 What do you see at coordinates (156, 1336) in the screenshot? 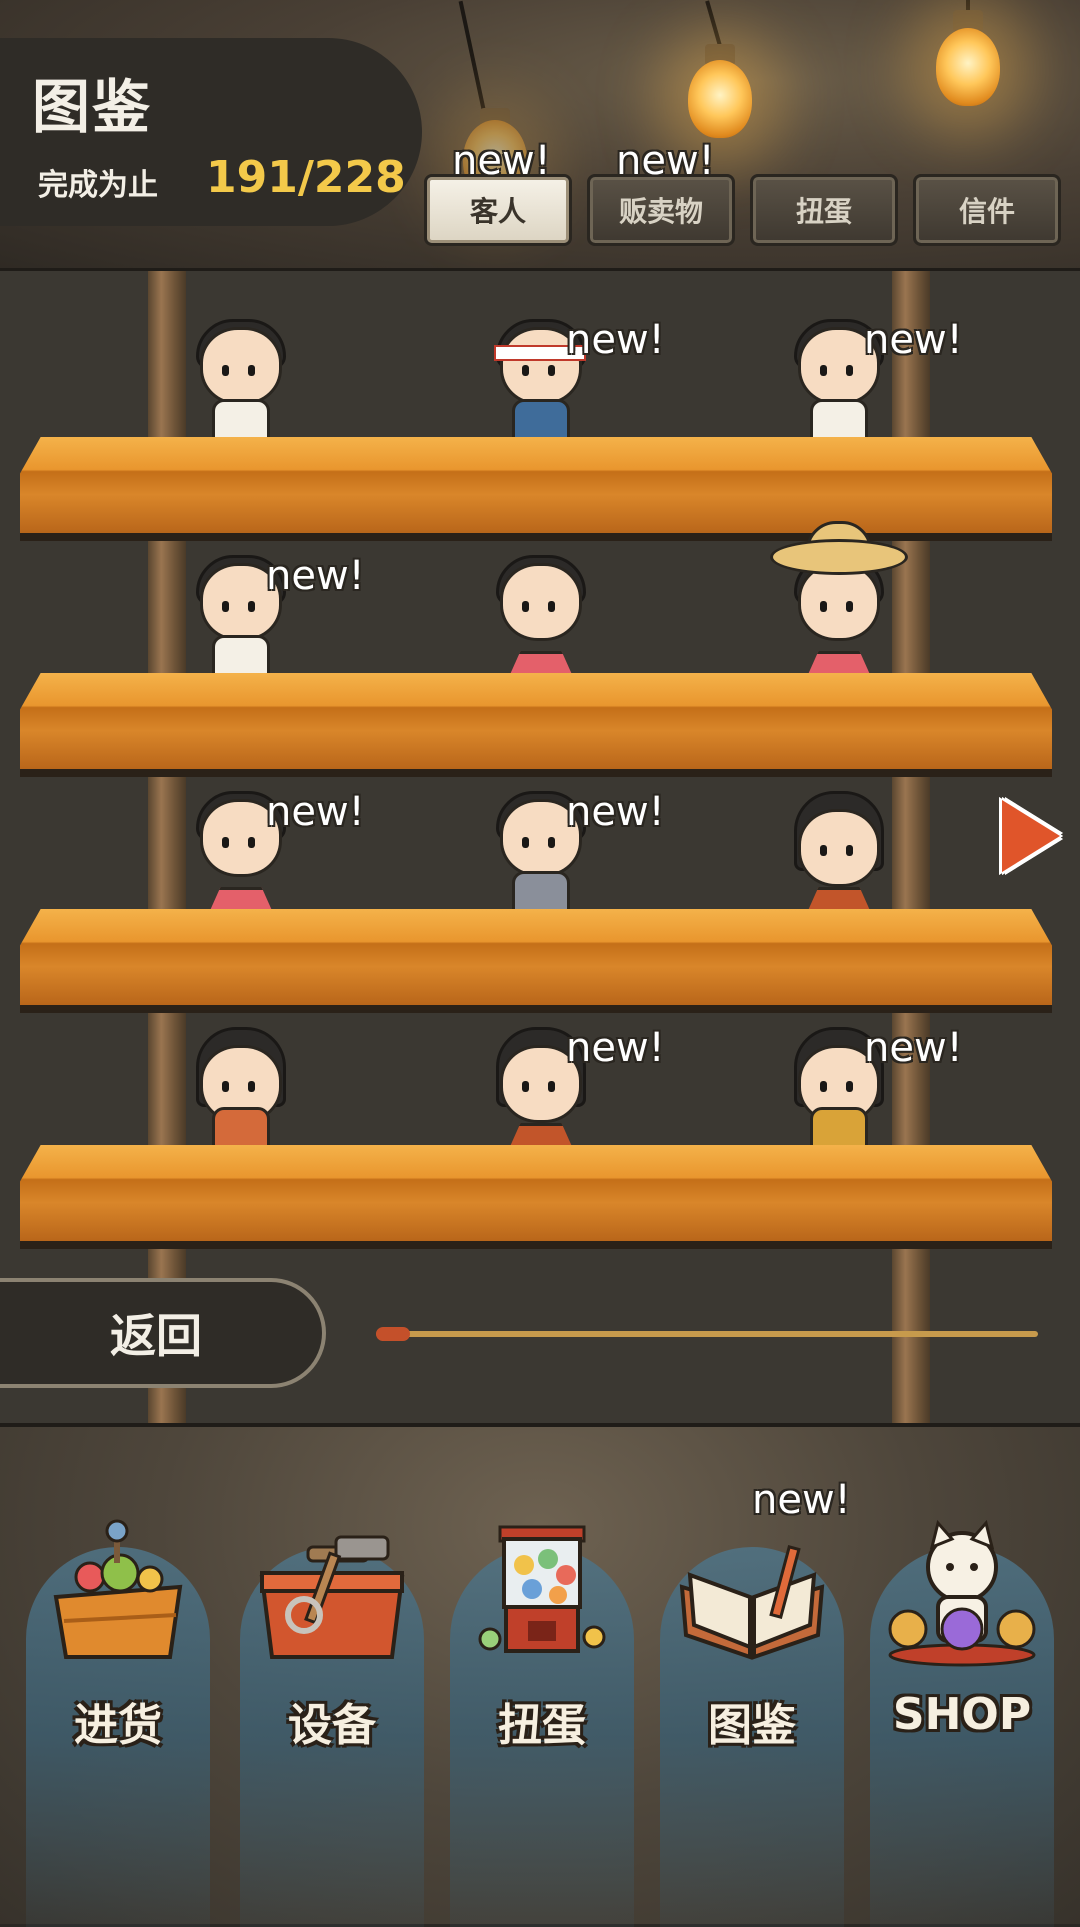
I see `back-button-label: 返回` at bounding box center [156, 1336].